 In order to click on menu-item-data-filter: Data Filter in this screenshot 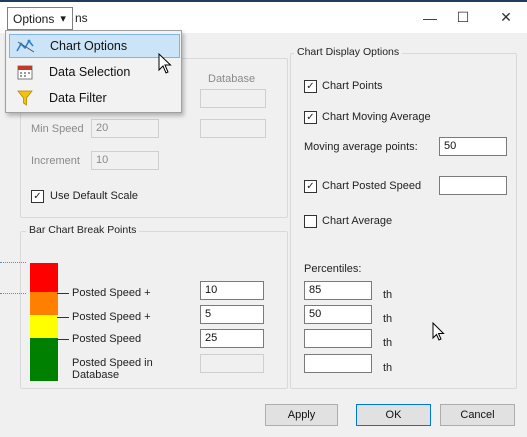, I will do `click(94, 98)`.